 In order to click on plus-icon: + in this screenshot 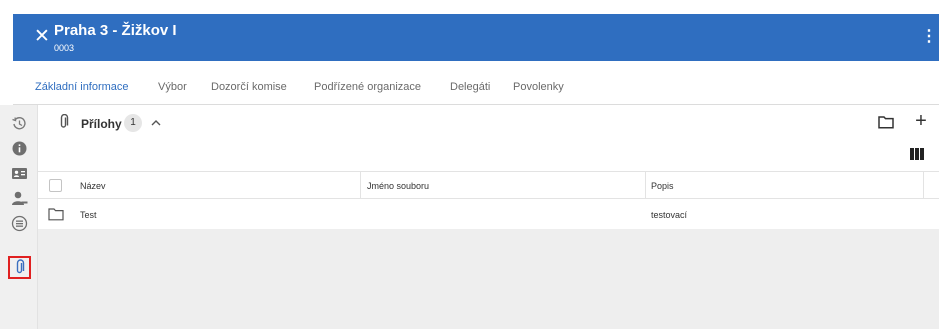, I will do `click(921, 121)`.